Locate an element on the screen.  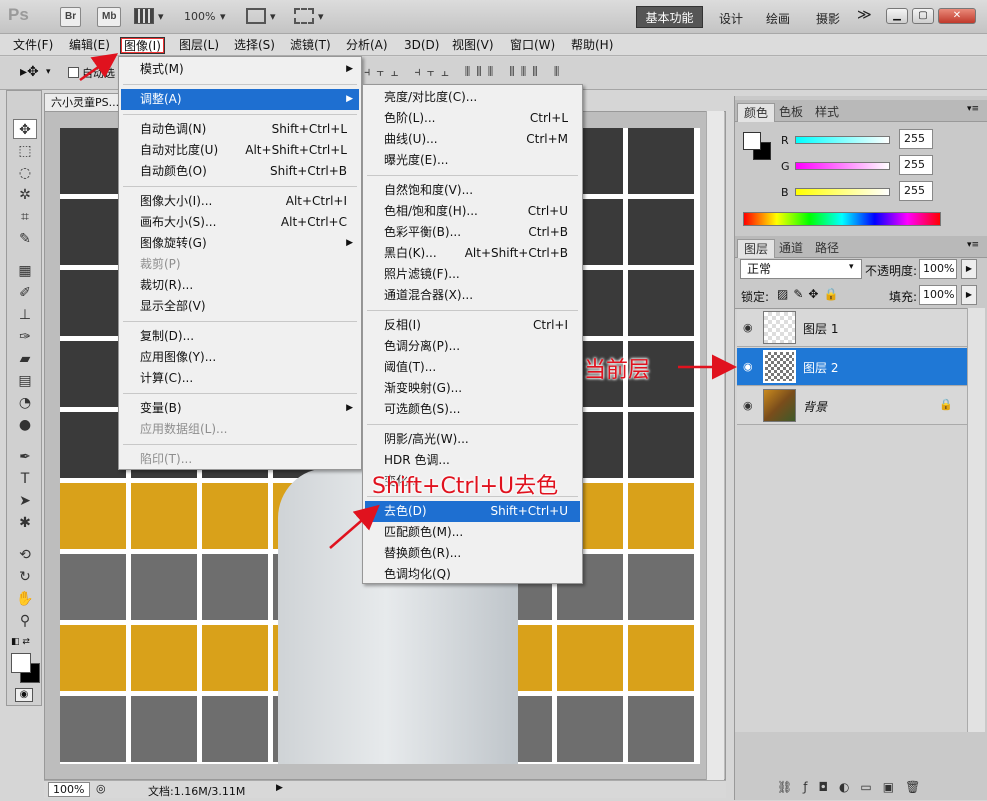
annotation-current-layer: 当前层 is located at coordinates (617, 370).